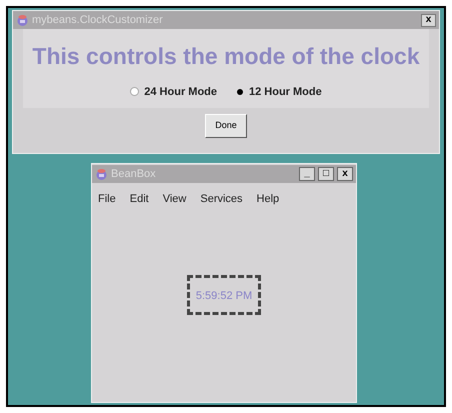 This screenshot has height=413, width=452. I want to click on menu-item: Edit, so click(139, 199).